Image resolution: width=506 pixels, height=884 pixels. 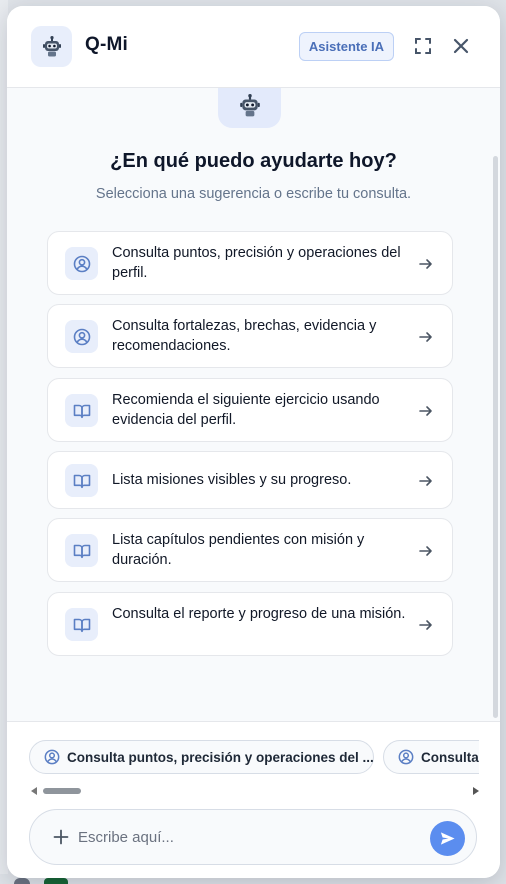 What do you see at coordinates (254, 791) in the screenshot?
I see `horizontal-scrollbar` at bounding box center [254, 791].